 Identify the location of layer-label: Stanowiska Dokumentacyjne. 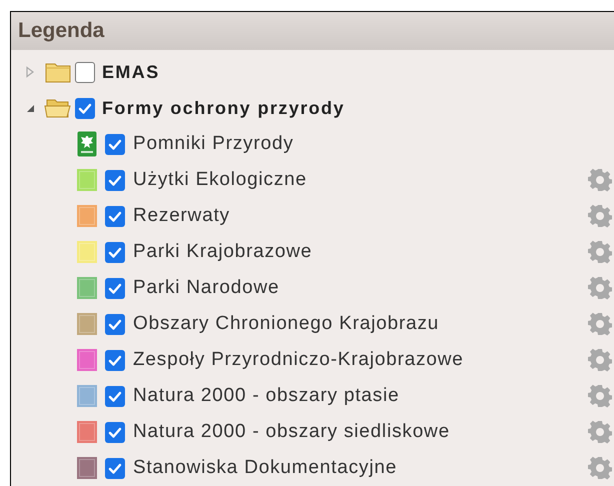
(265, 468).